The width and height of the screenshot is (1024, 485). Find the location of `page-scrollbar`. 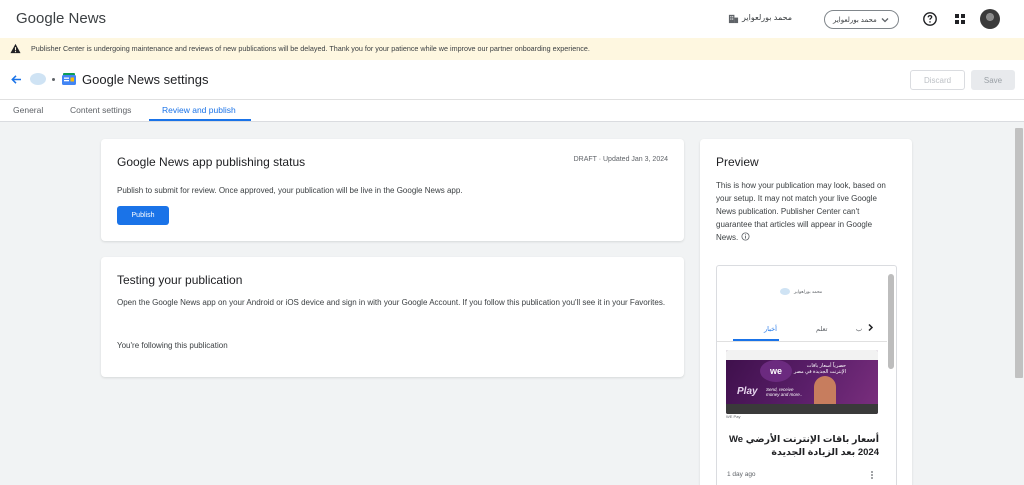

page-scrollbar is located at coordinates (1019, 303).